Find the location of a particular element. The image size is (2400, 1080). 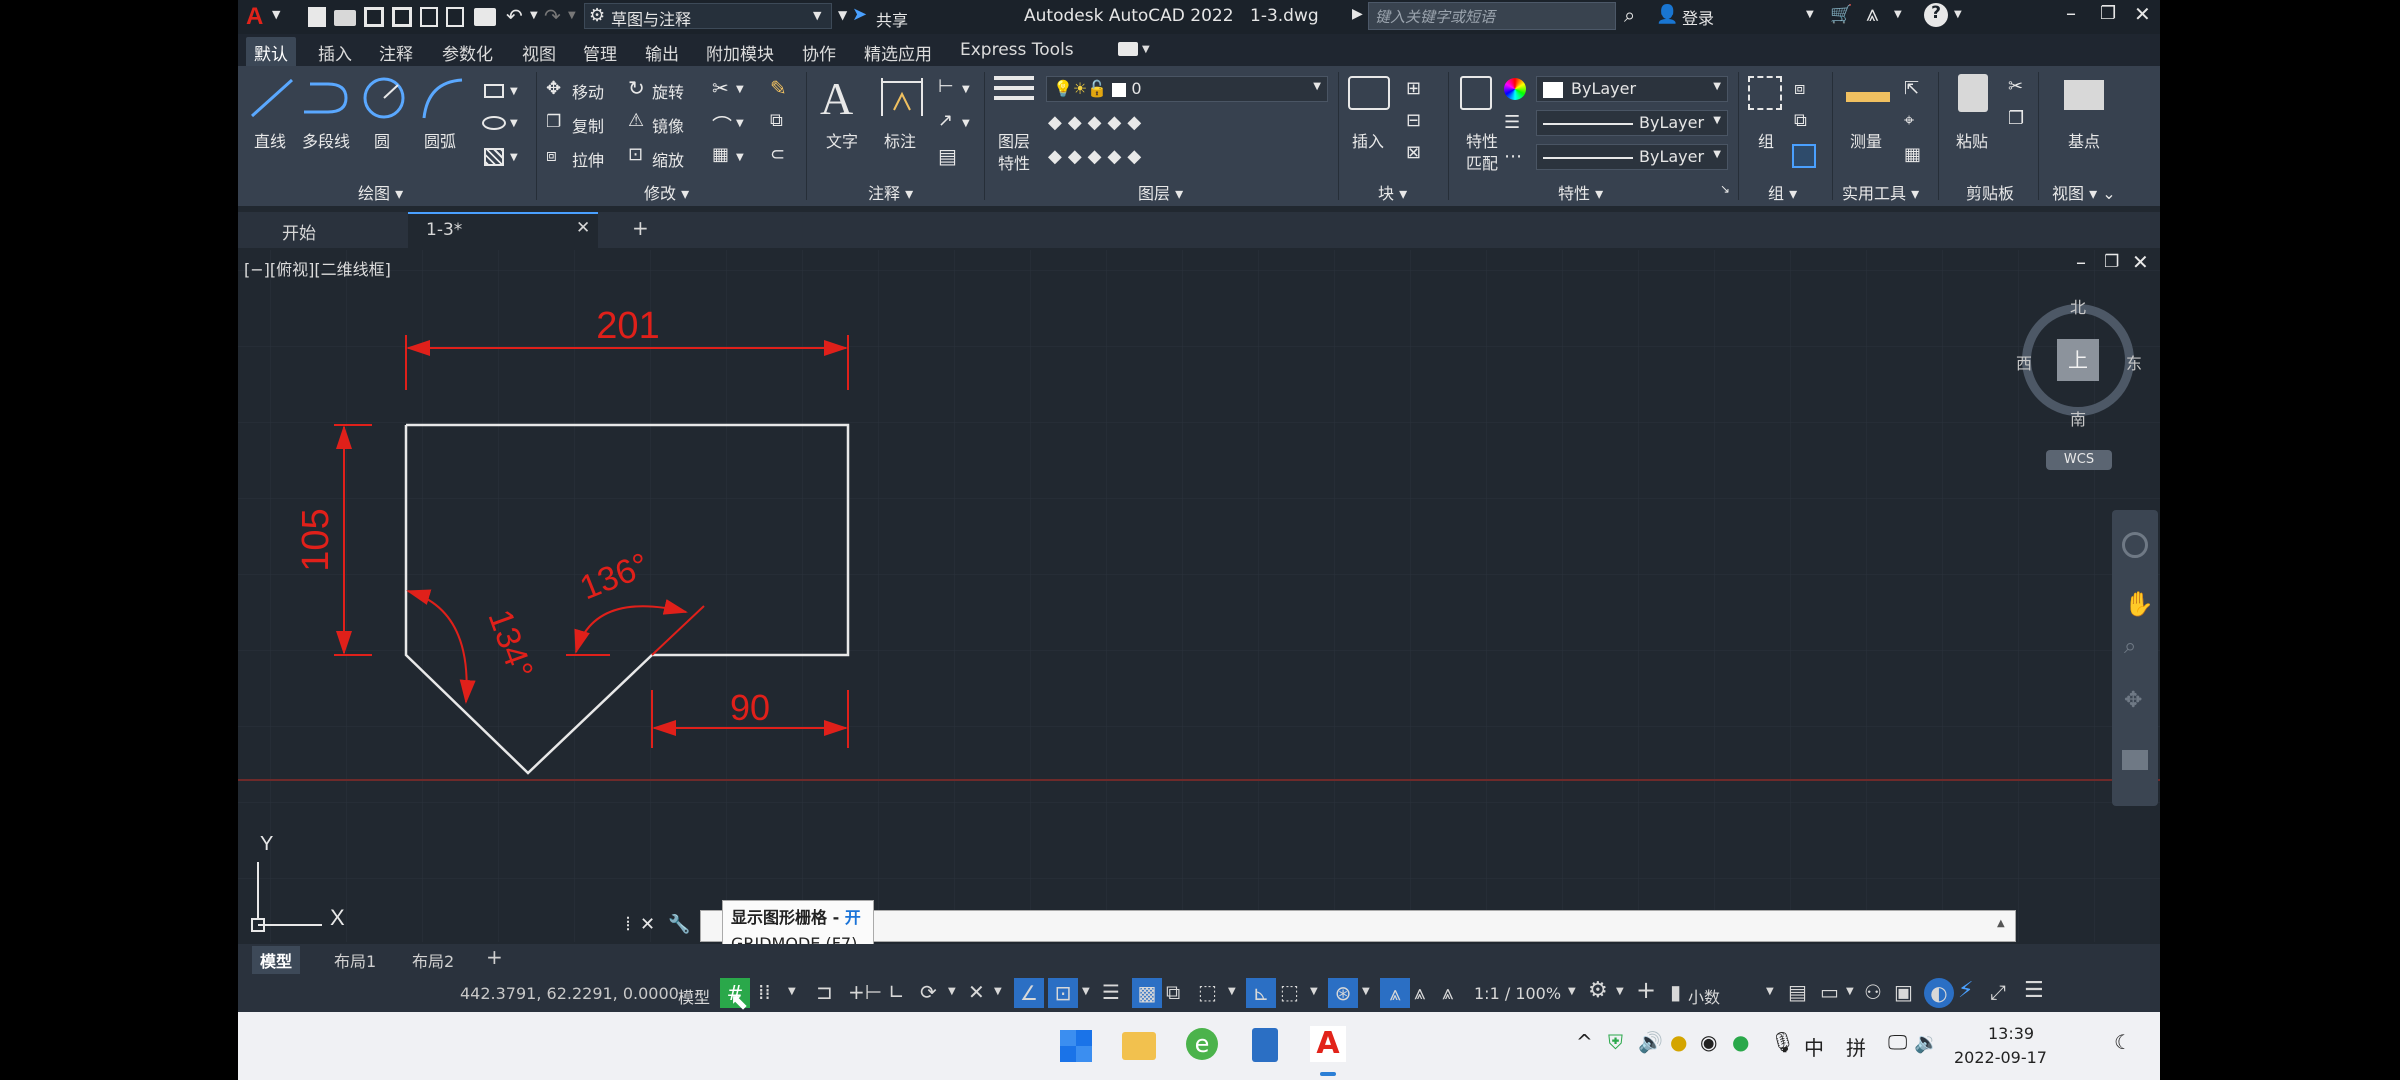

units-icon: ▮ is located at coordinates (1675, 992).